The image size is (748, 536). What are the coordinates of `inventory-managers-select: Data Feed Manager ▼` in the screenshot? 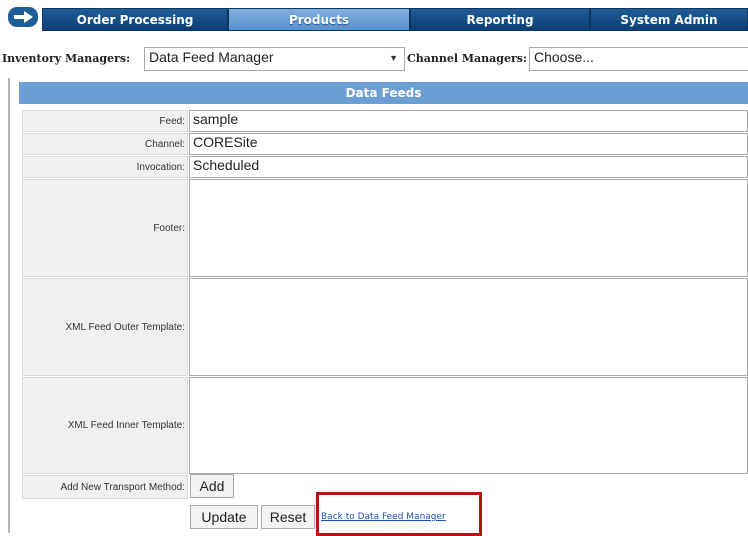 It's located at (274, 59).